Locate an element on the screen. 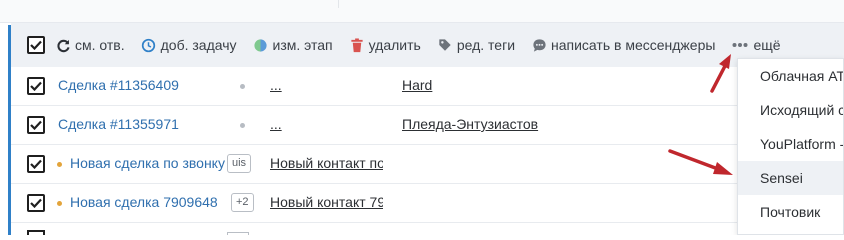  annotation-arrows is located at coordinates (700, 114).